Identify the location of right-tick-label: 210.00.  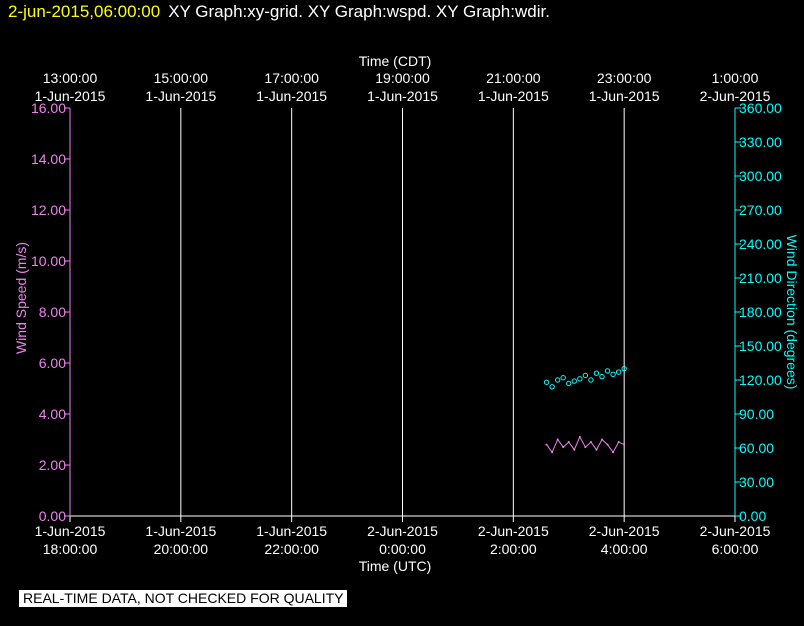
(760, 278).